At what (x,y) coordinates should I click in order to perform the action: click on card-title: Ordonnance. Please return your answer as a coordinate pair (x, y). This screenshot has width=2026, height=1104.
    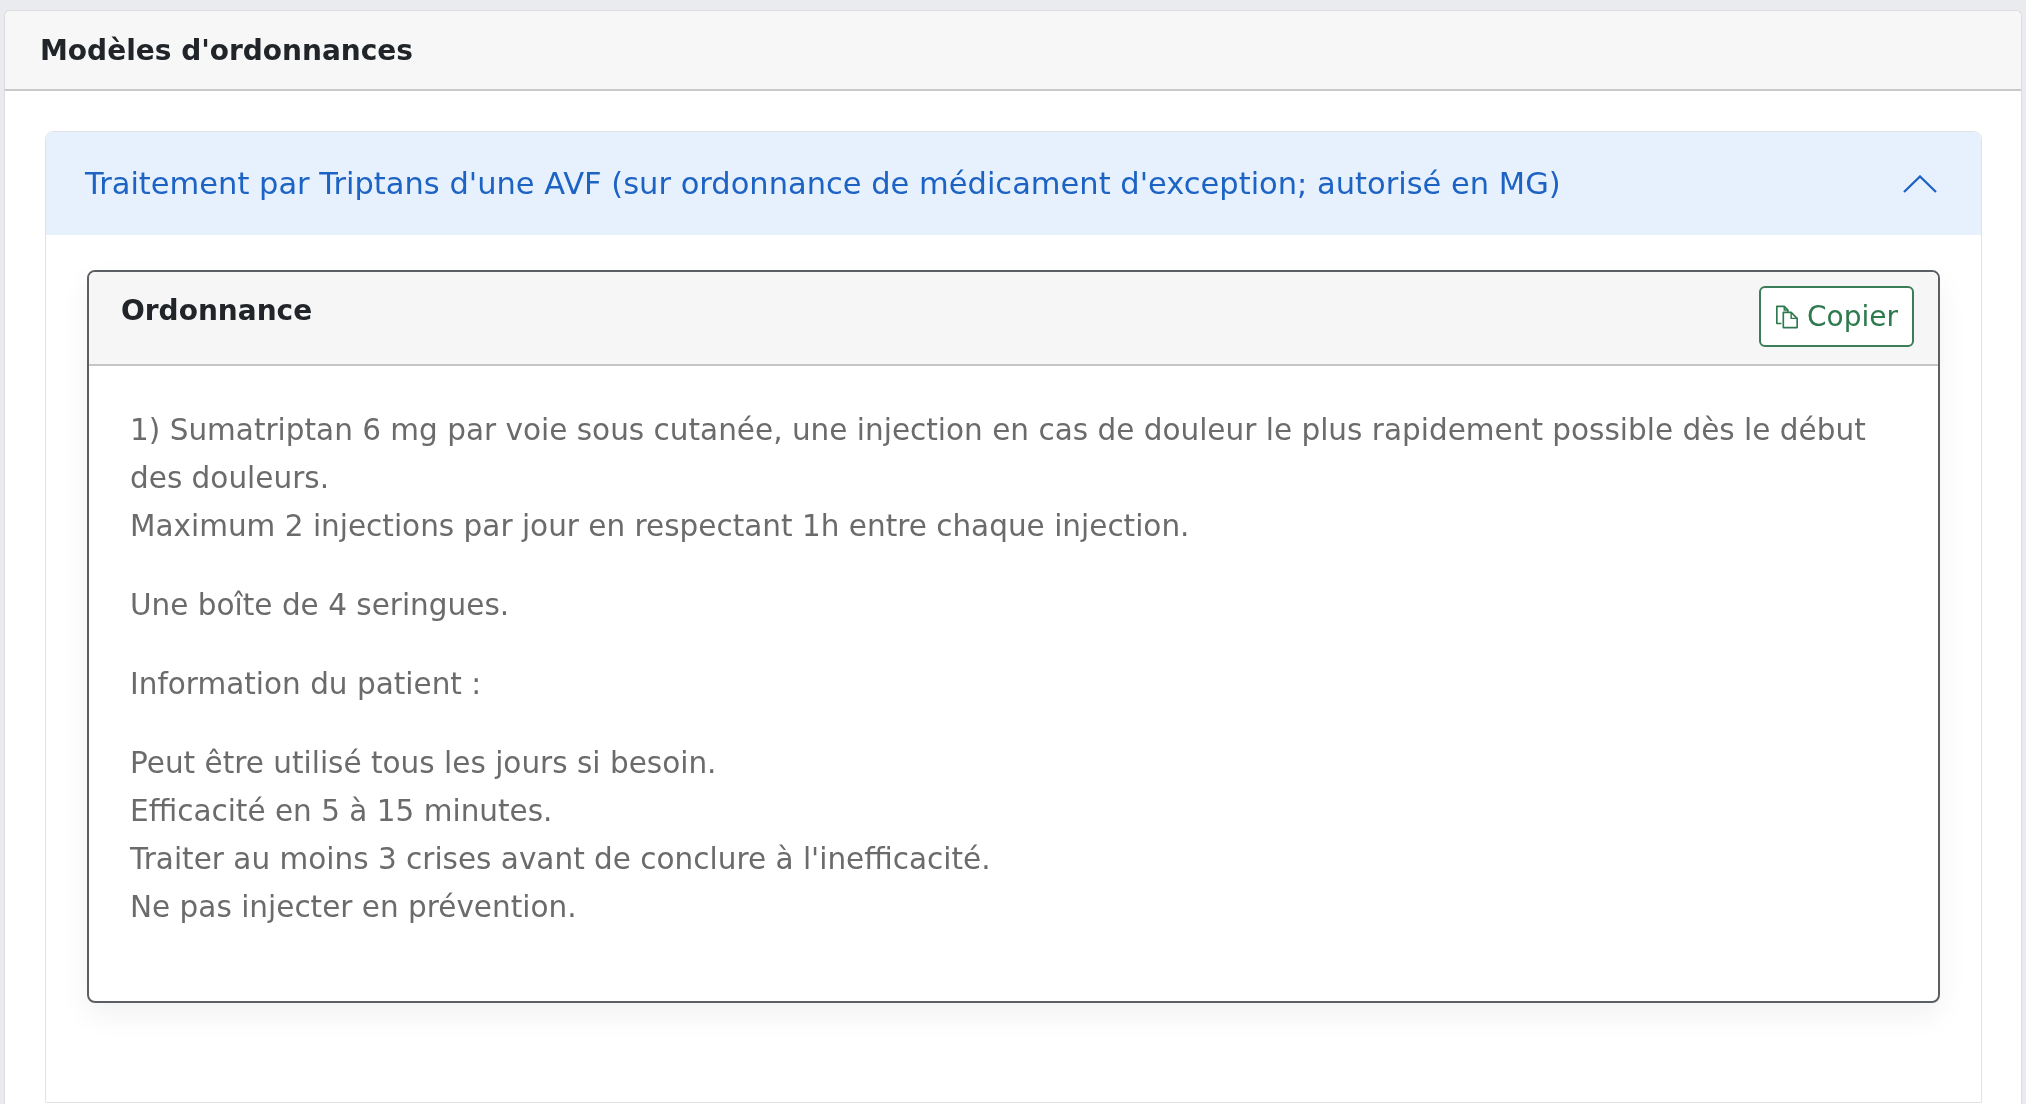
    Looking at the image, I should click on (217, 310).